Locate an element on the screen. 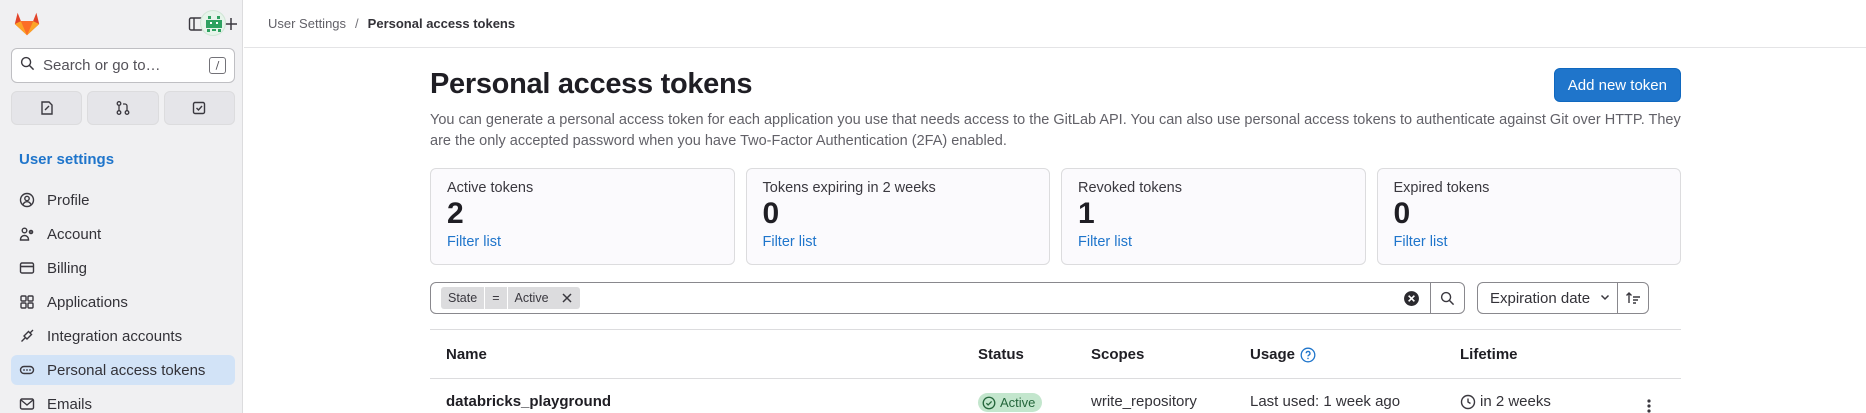  sidebar-item-label: Personal access tokens is located at coordinates (126, 370).